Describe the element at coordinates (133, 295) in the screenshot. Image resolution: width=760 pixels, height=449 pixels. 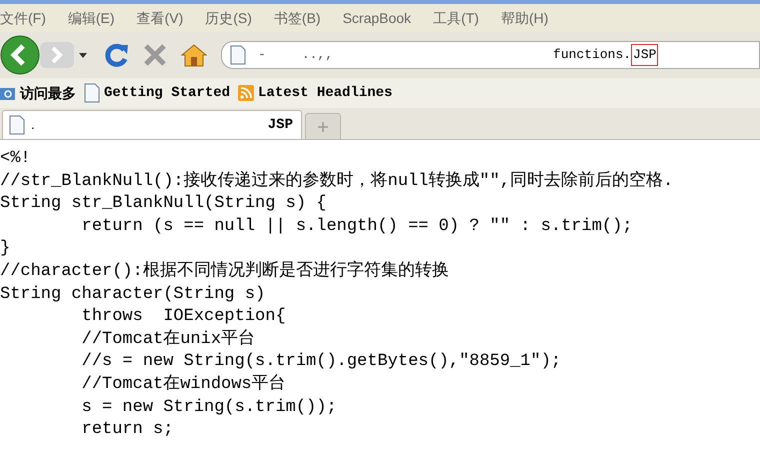
I see `code-line: String character(String s)` at that location.